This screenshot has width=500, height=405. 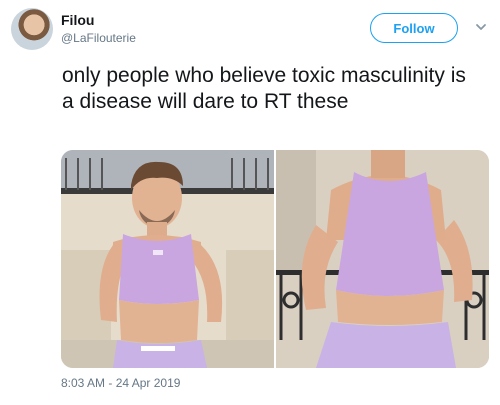 I want to click on follow-button: Follow, so click(x=414, y=28).